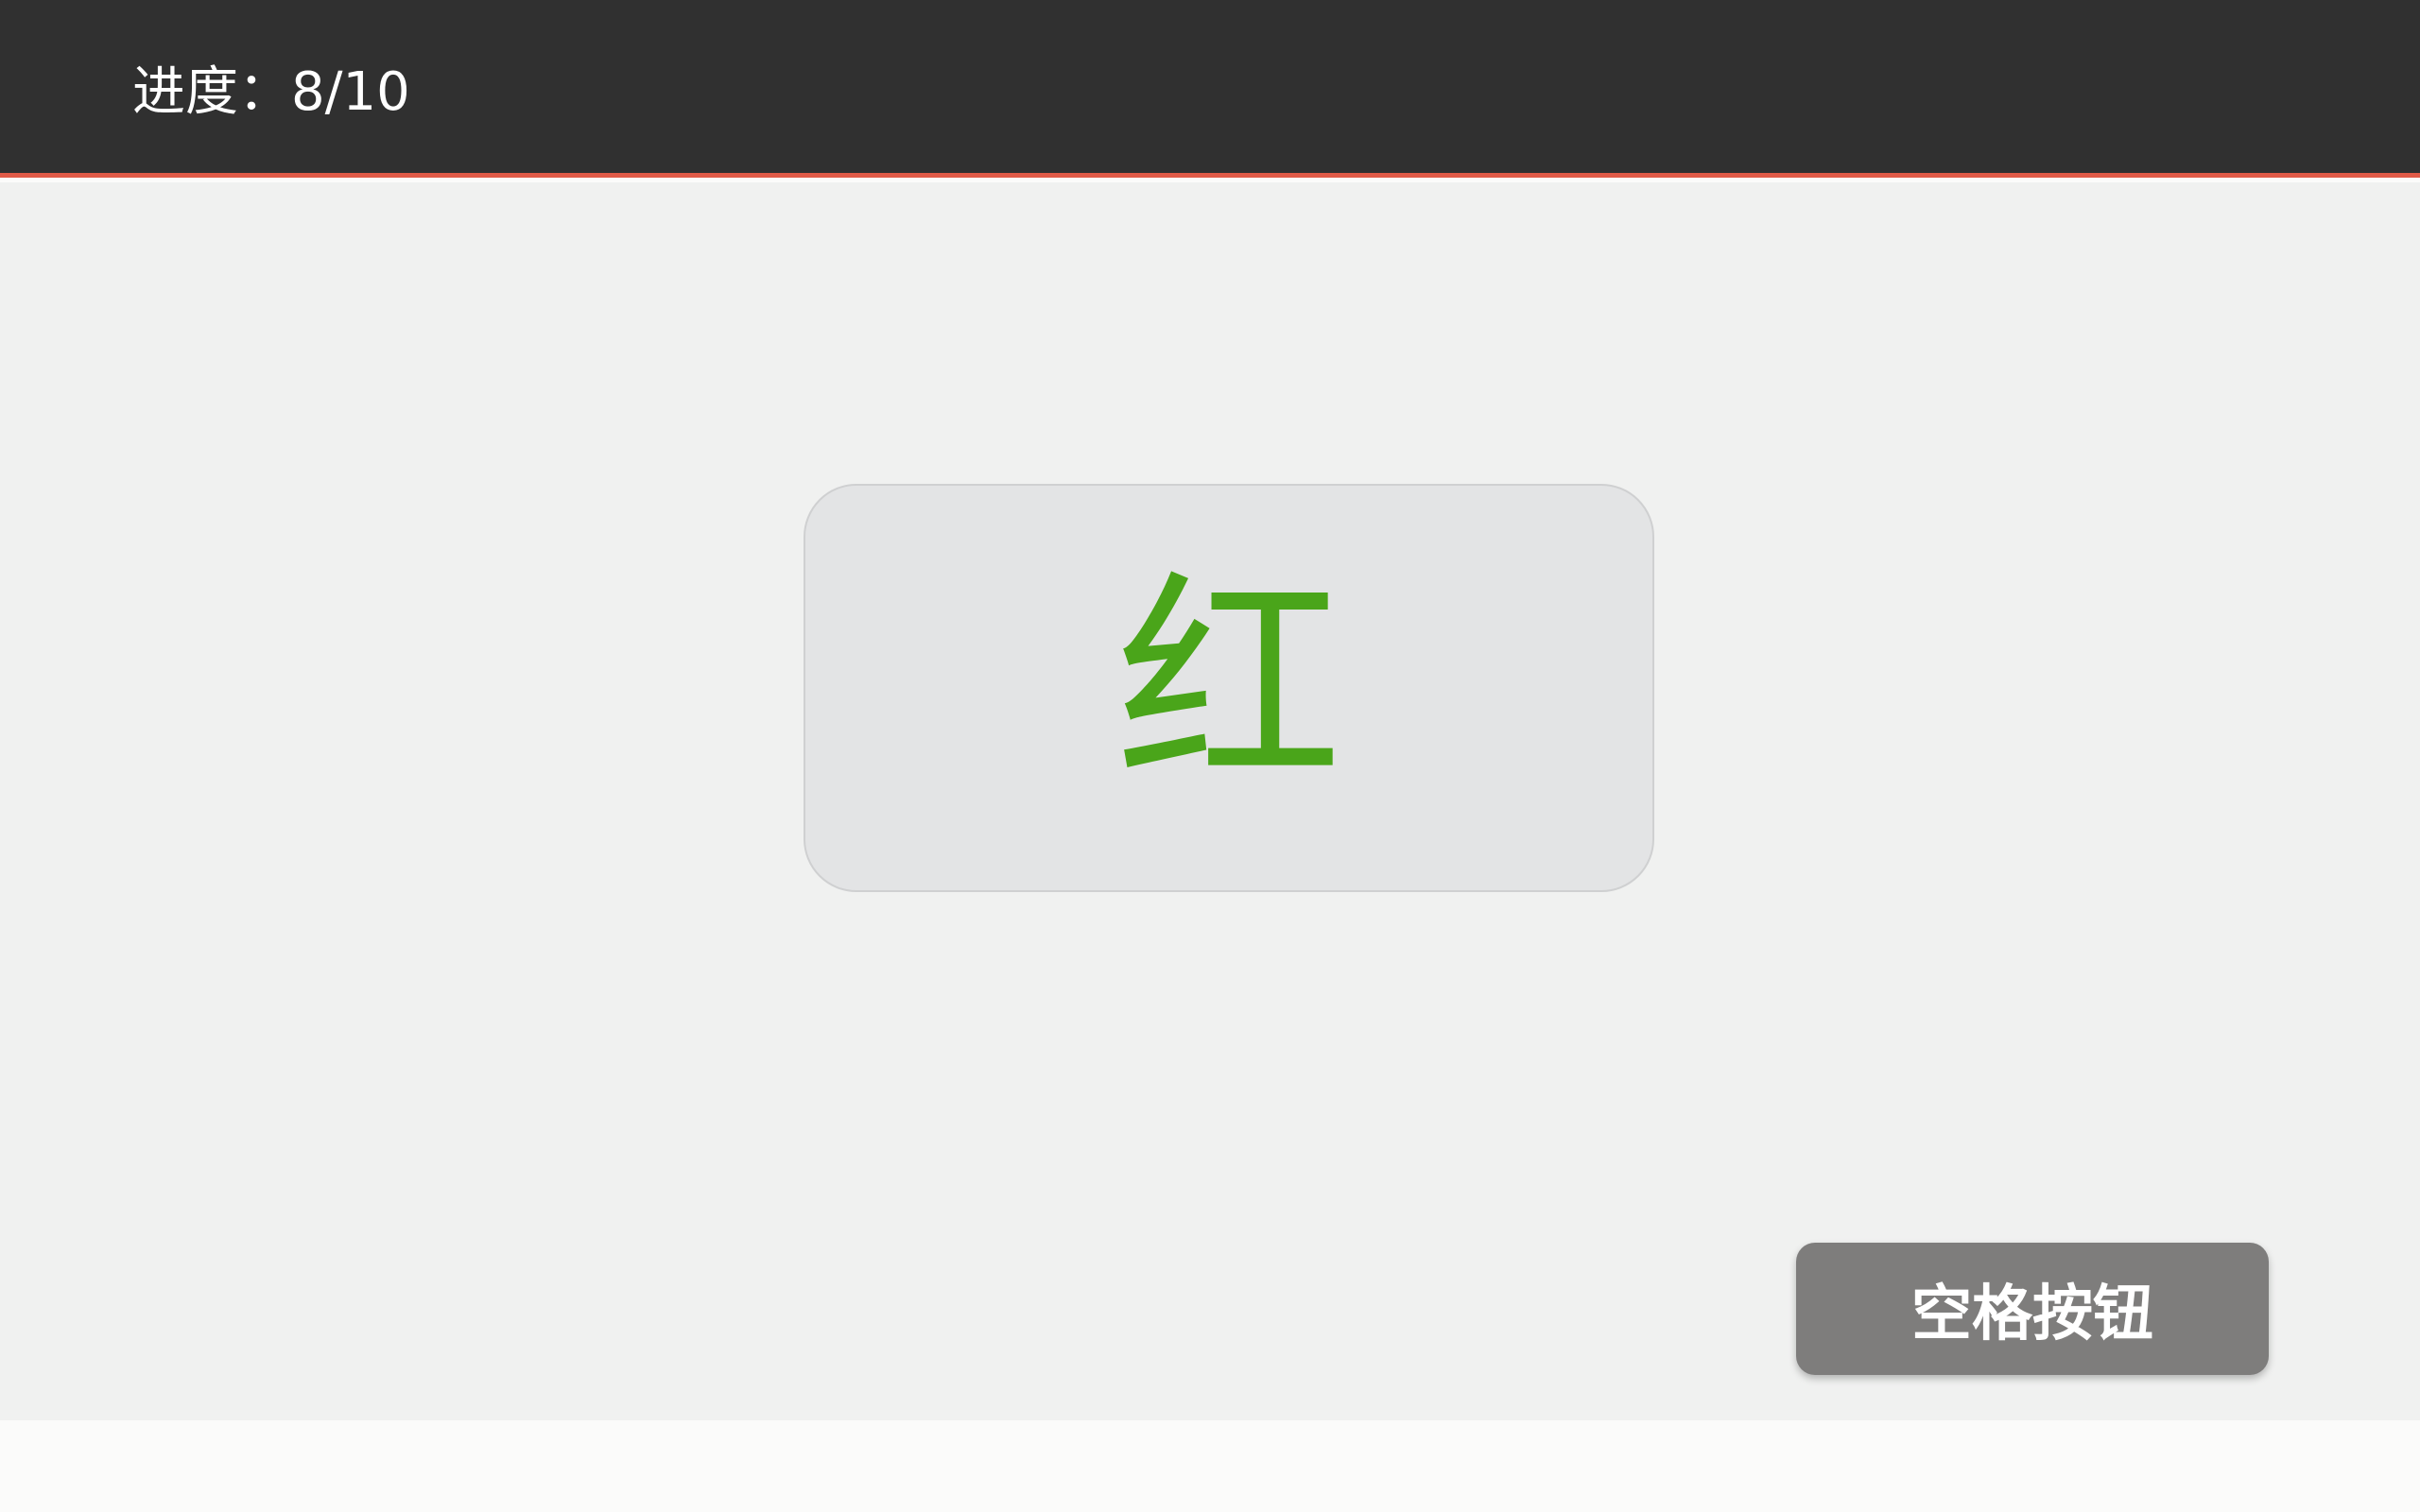 The width and height of the screenshot is (2420, 1512). Describe the element at coordinates (2033, 1309) in the screenshot. I see `space-button: 空格按钮` at that location.